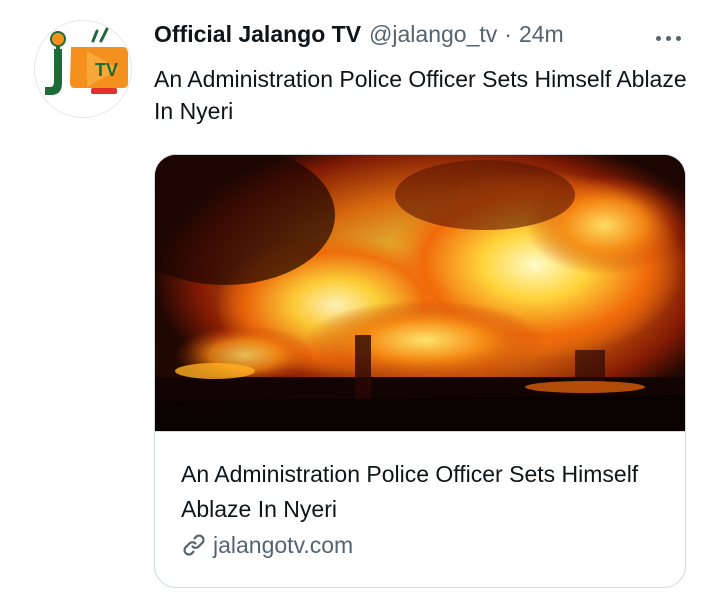  I want to click on avatar: TV, so click(83, 69).